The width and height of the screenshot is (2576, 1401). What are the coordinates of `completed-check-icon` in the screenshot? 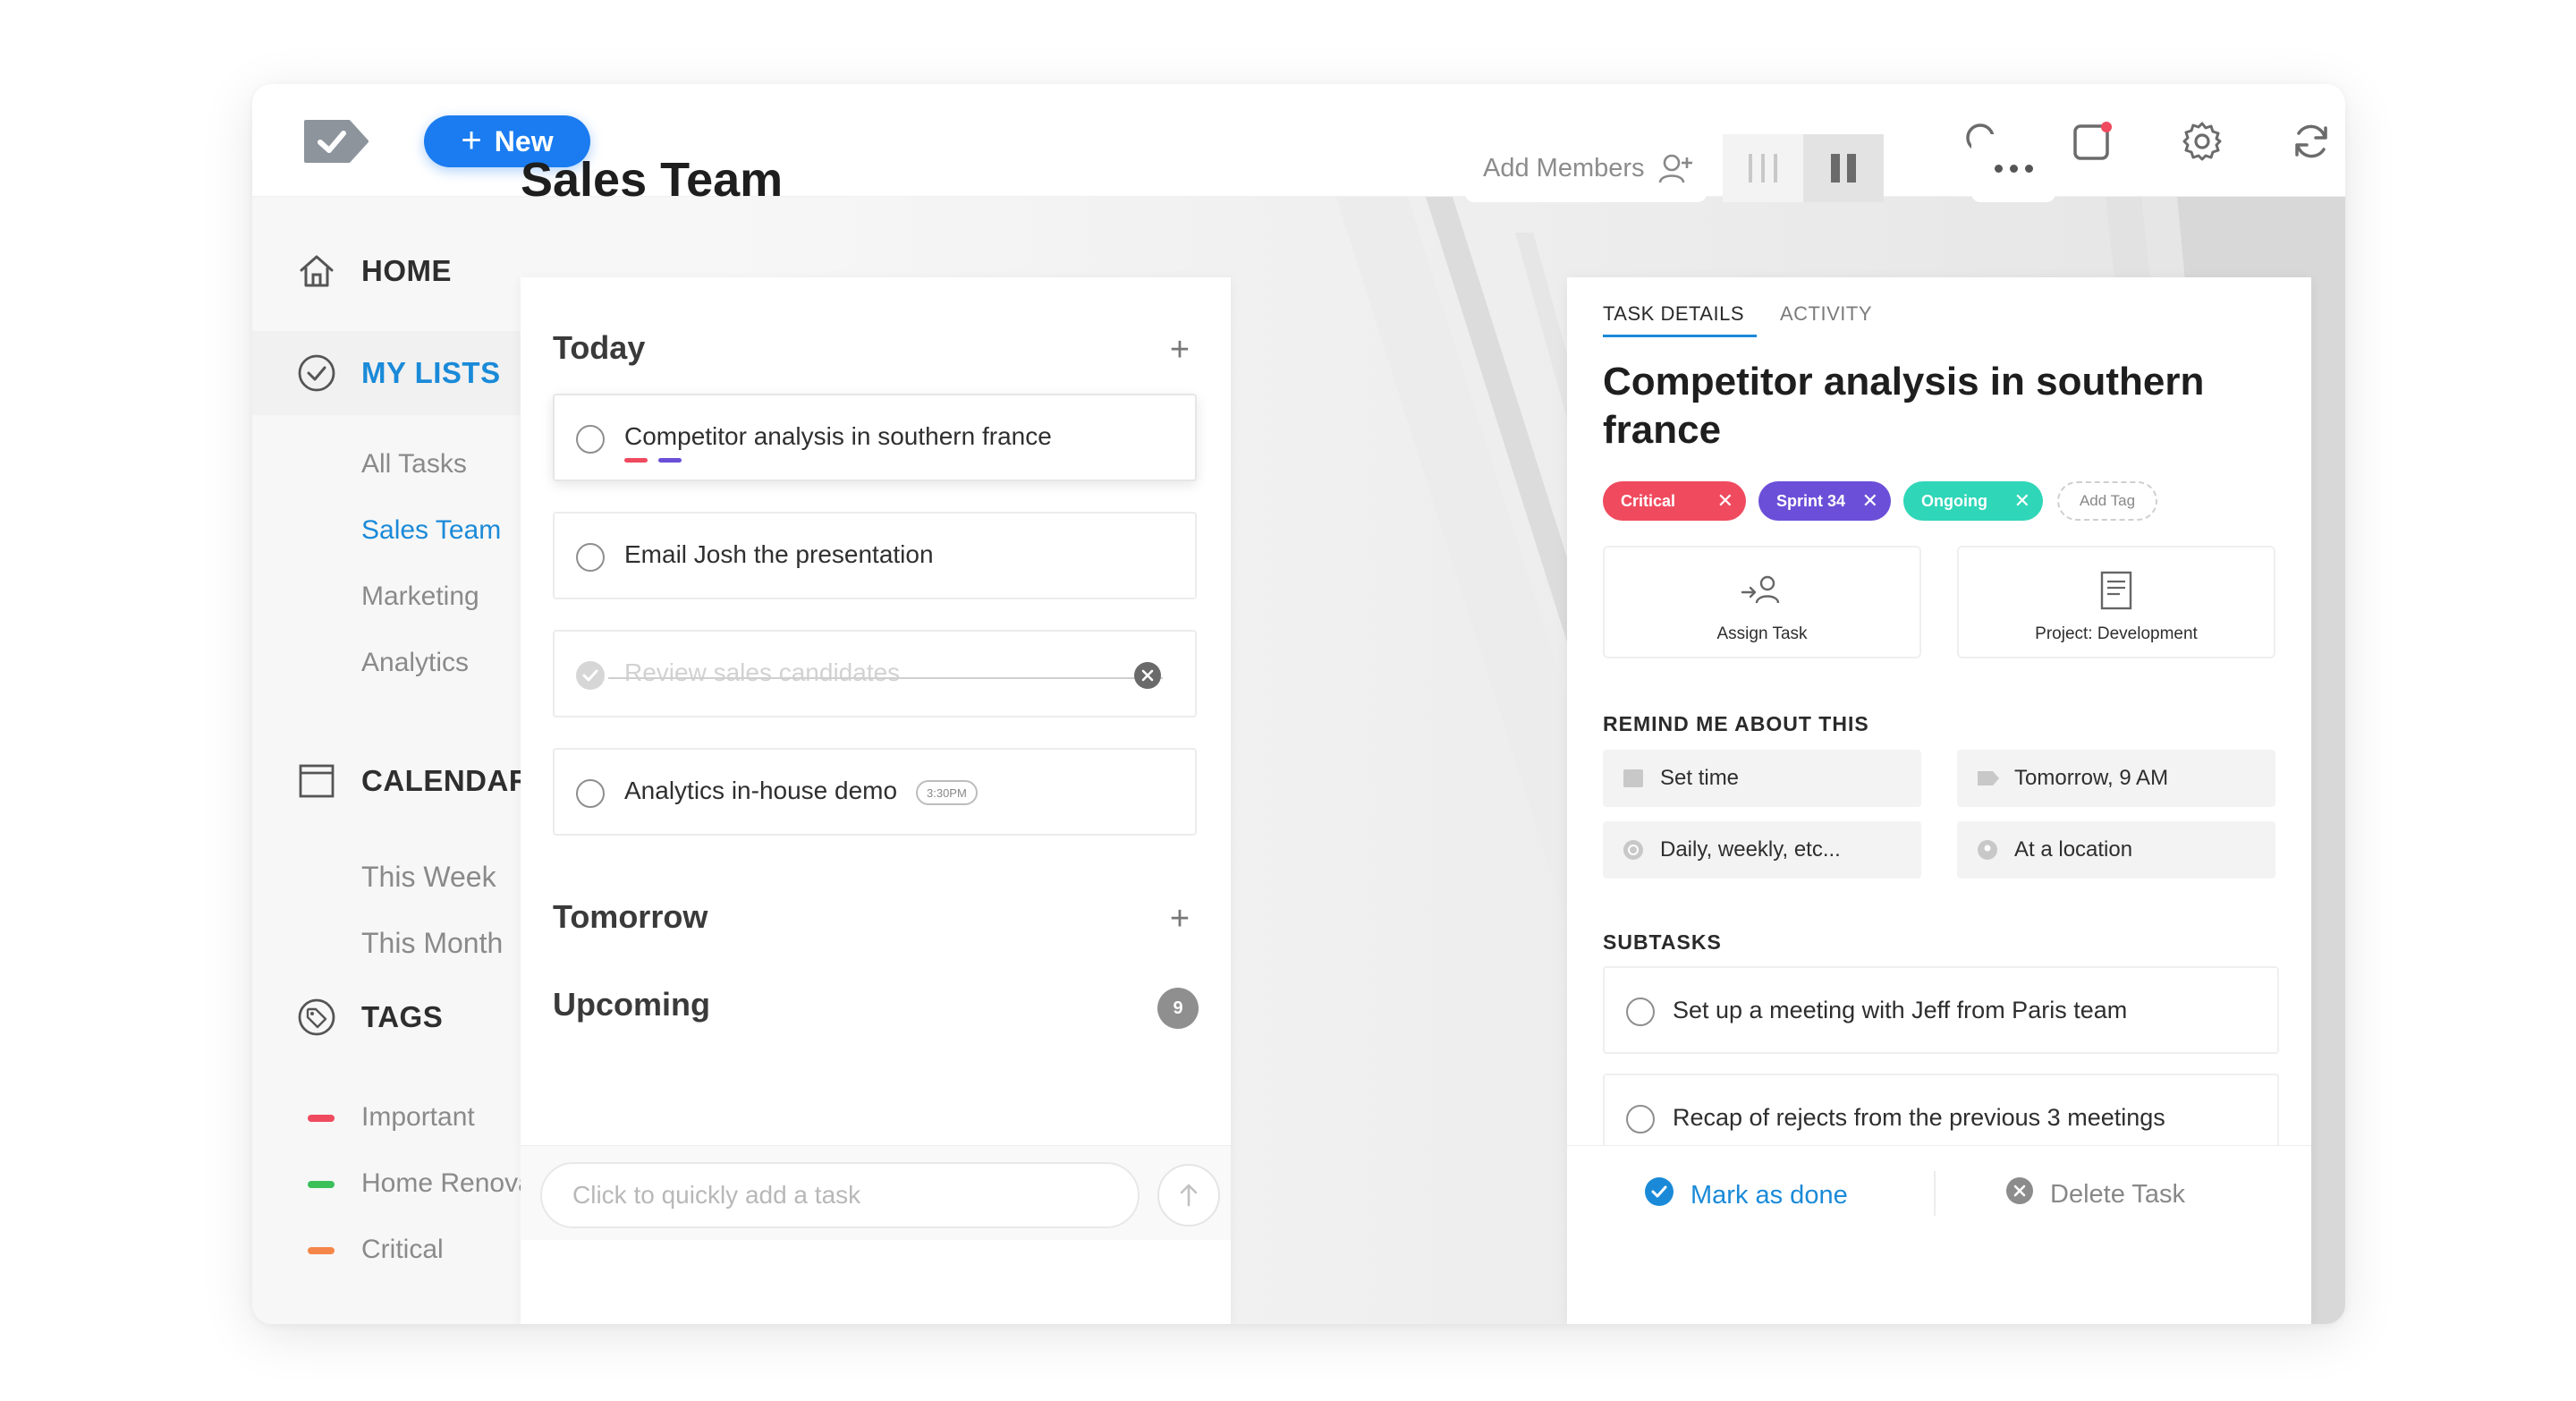 It's located at (590, 675).